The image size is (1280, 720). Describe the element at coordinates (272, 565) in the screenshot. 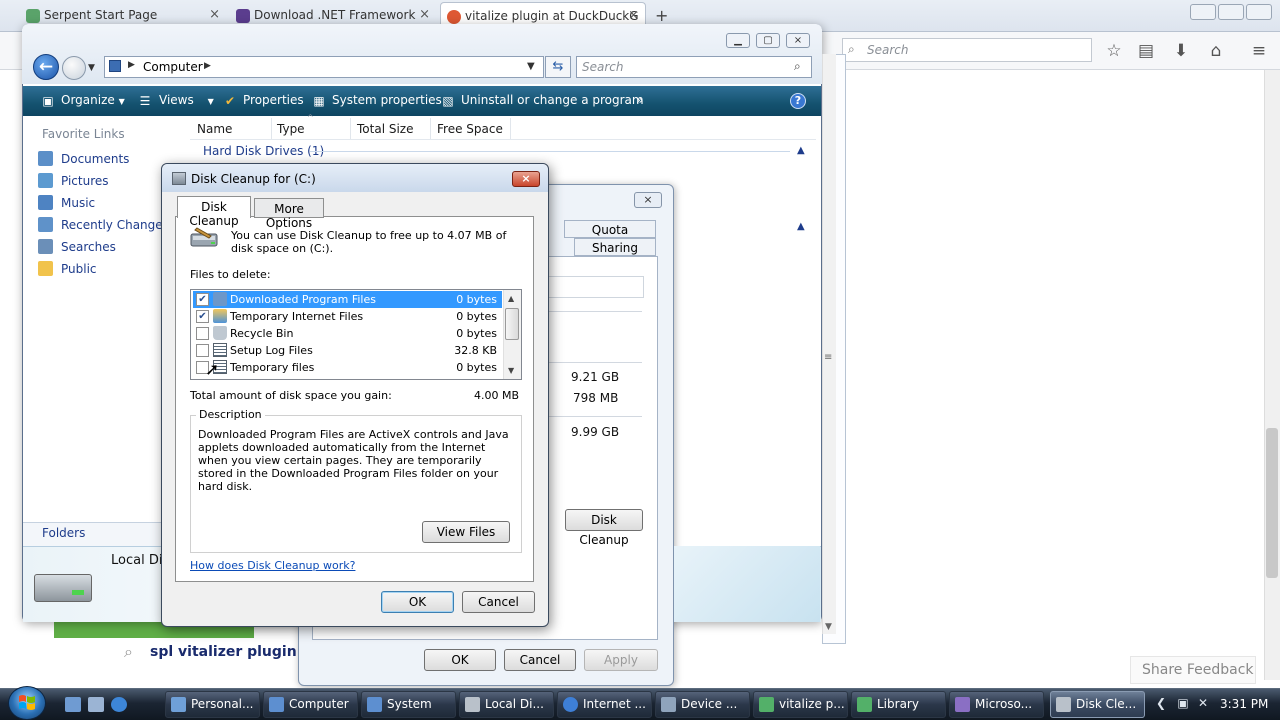

I see `how-does-disk-cleanup-work-link: How does Disk Cleanup work?` at that location.